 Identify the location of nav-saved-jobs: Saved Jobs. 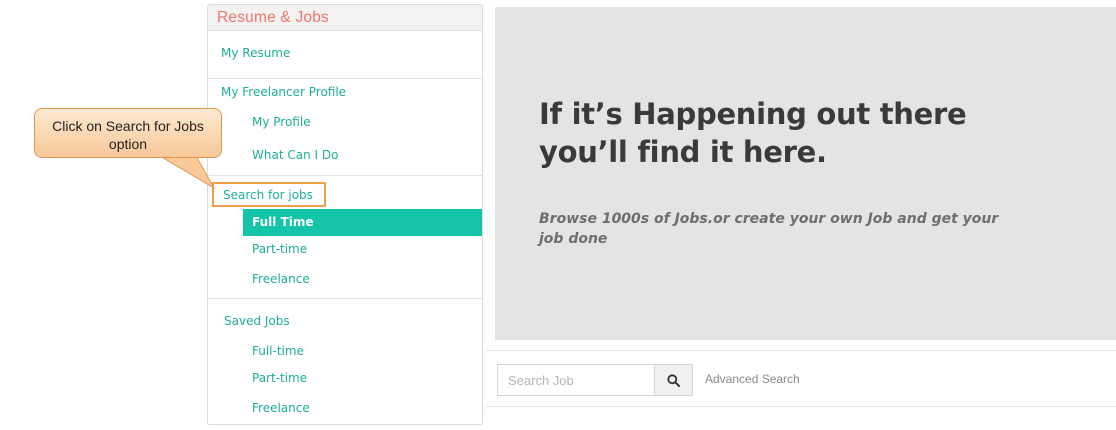
(257, 321).